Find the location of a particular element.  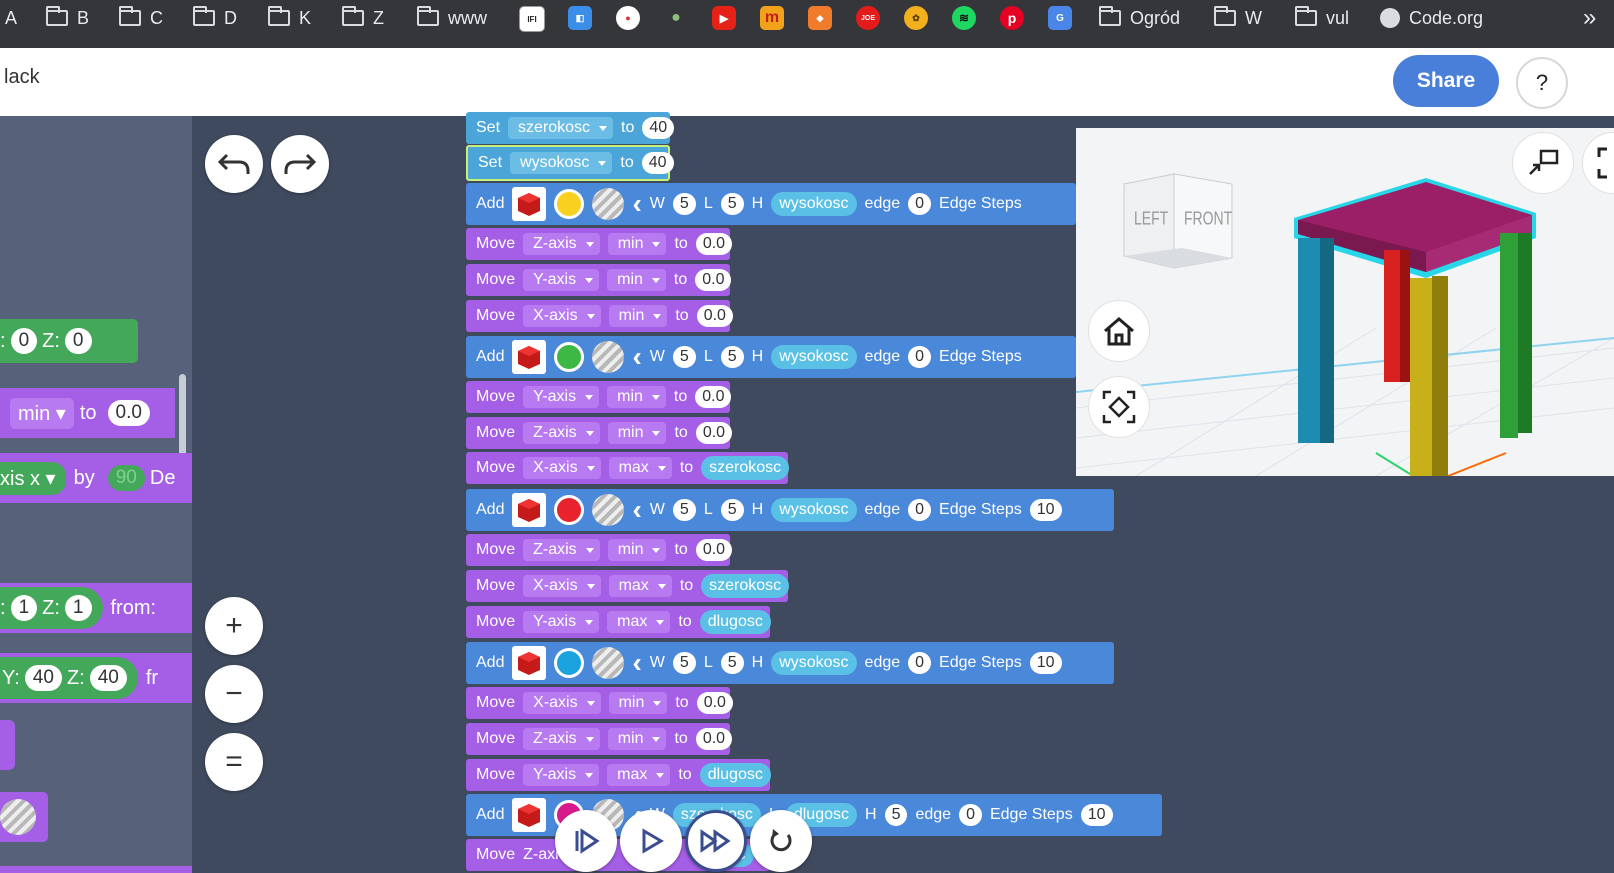

h-field: 5 is located at coordinates (896, 815).